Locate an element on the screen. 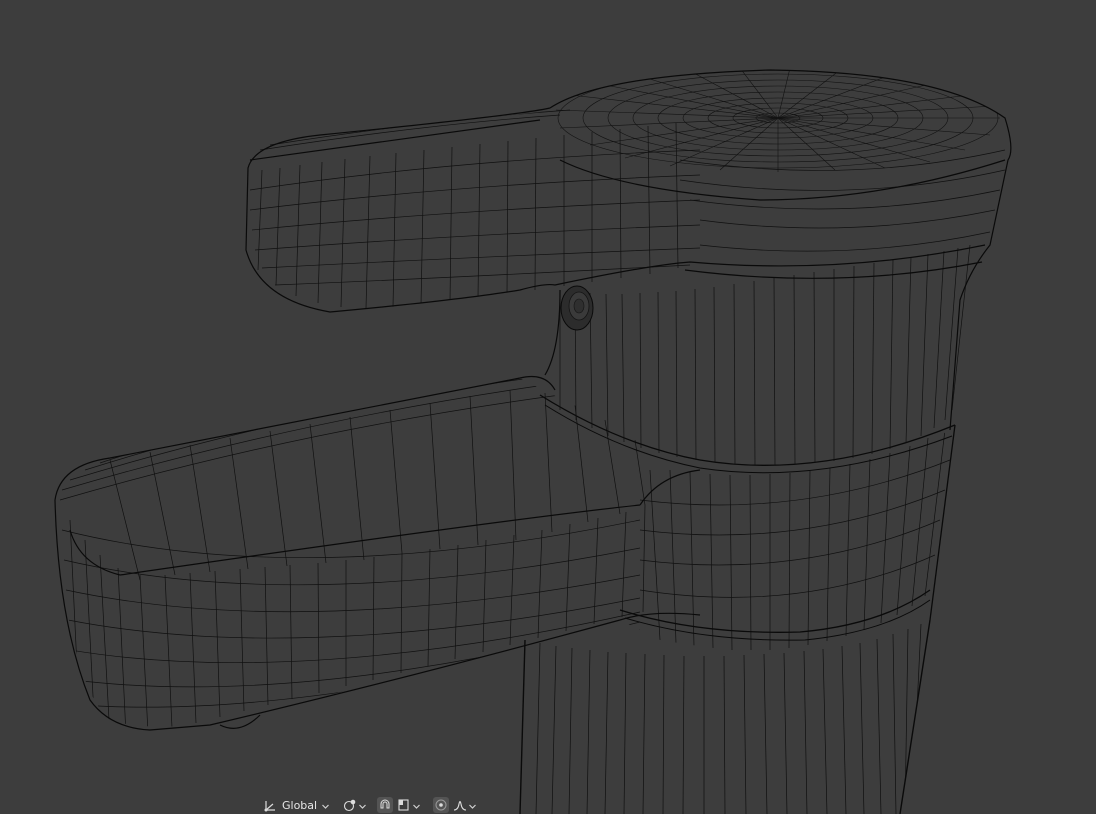 This screenshot has height=814, width=1096. falloff-curve-icon is located at coordinates (460, 805).